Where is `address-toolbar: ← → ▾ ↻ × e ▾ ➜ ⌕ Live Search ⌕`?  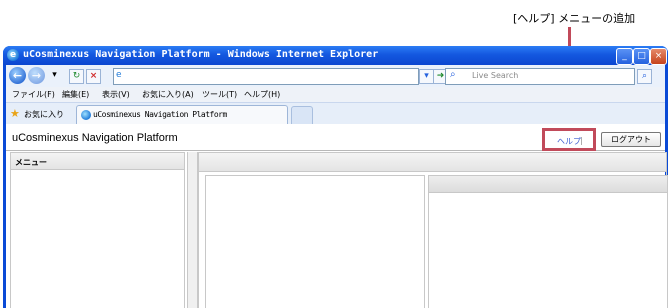 address-toolbar: ← → ▾ ↻ × e ▾ ➜ ⌕ Live Search ⌕ is located at coordinates (335, 76).